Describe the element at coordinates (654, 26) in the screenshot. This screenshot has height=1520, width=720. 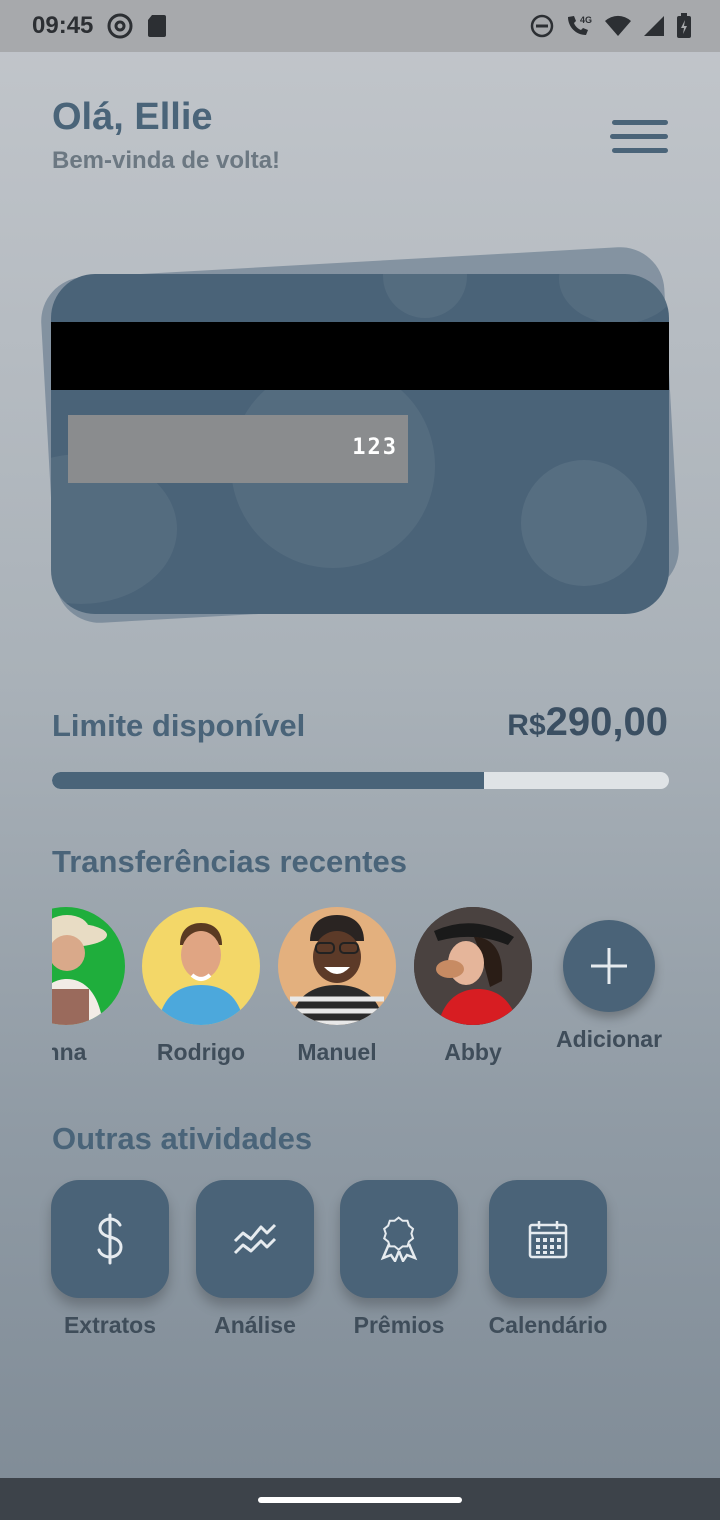
I see `signal-icon` at that location.